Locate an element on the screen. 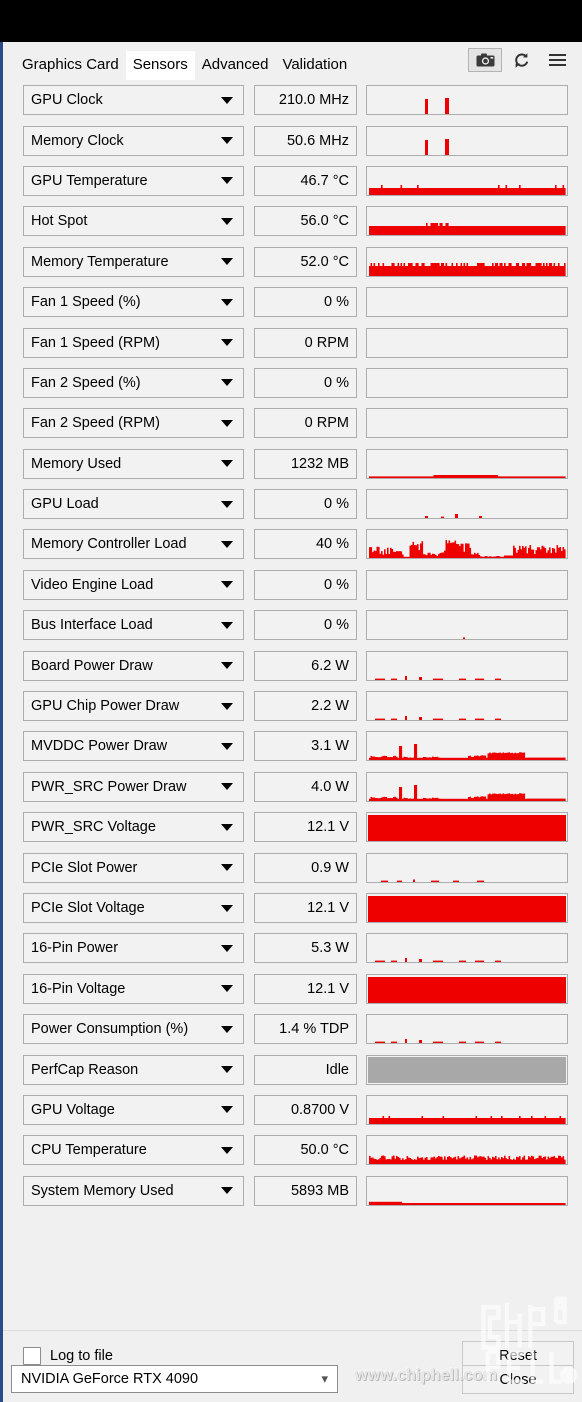 This screenshot has height=1402, width=582. sensor-name-dropdown: Fan 1 Speed (%) is located at coordinates (133, 302).